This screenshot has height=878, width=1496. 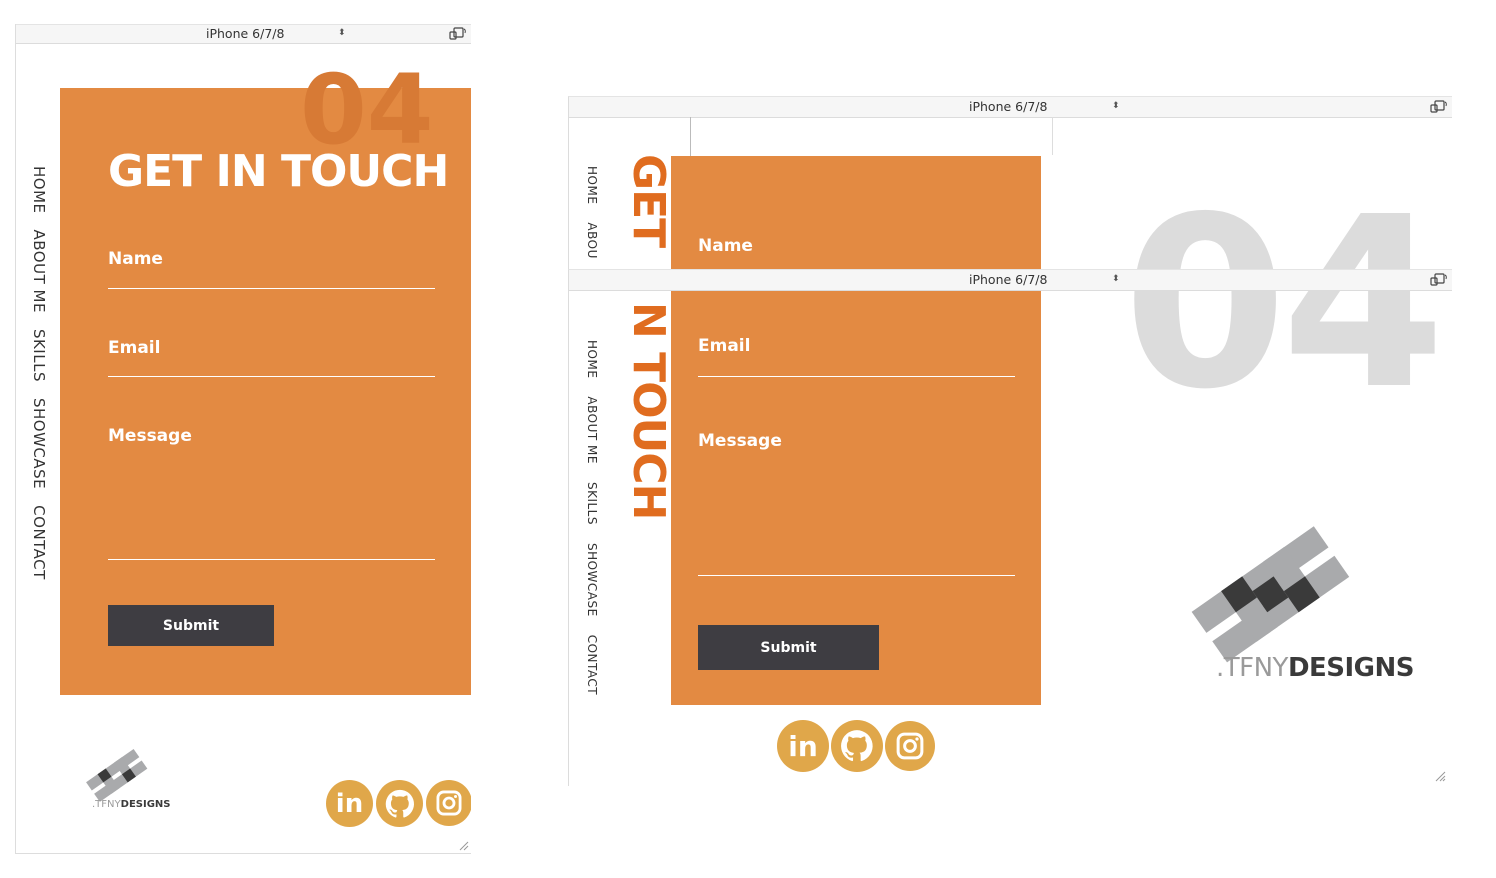 I want to click on section-number-watermark: 04, so click(x=367, y=110).